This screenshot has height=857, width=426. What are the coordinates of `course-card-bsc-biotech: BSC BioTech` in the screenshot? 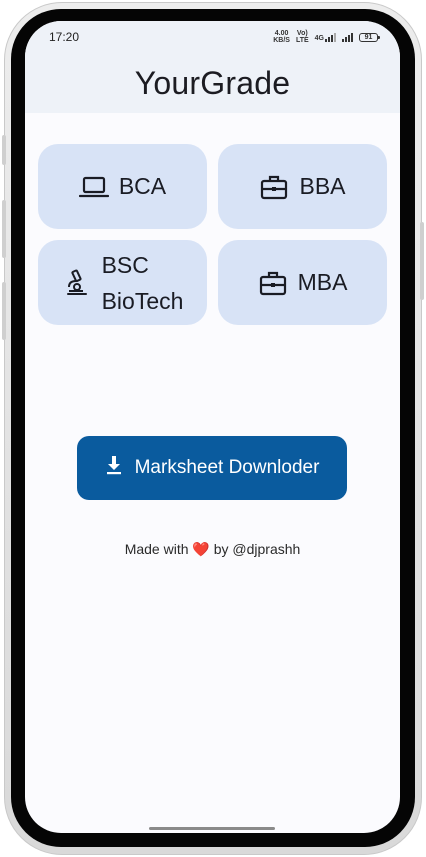 It's located at (122, 282).